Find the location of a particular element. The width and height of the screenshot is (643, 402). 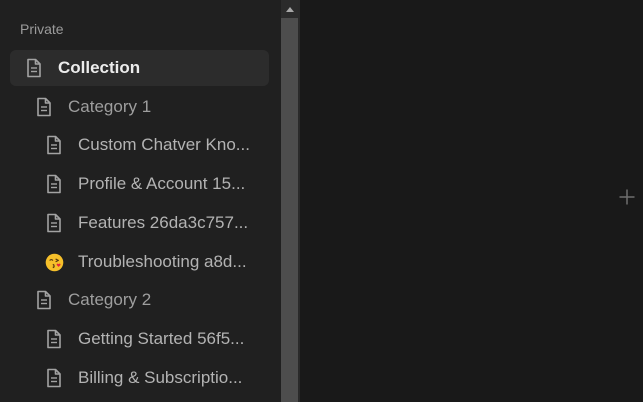

sidebar-scrollbar is located at coordinates (289, 201).